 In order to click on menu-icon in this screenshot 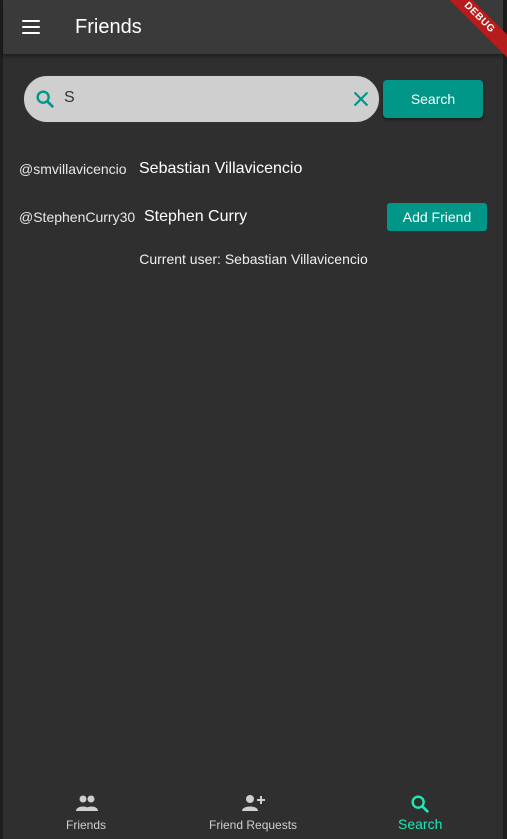, I will do `click(31, 27)`.